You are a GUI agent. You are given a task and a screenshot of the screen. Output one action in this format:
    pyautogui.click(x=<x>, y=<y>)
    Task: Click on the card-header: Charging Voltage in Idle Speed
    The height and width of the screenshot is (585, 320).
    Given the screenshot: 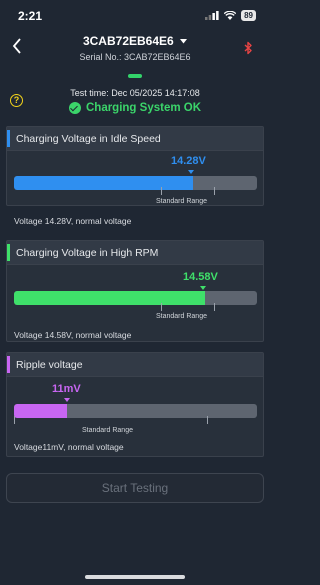 What is the action you would take?
    pyautogui.click(x=135, y=139)
    